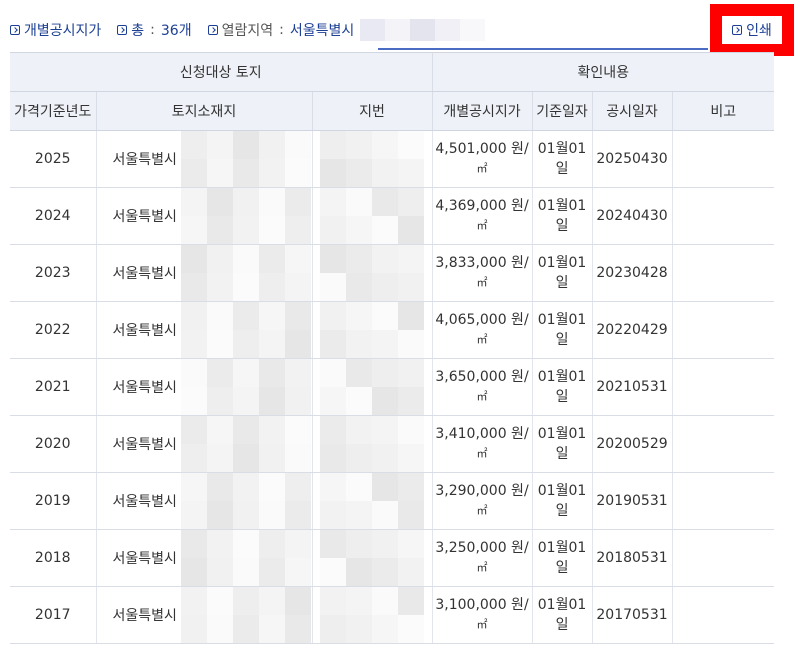 This screenshot has width=800, height=651. Describe the element at coordinates (53, 387) in the screenshot. I see `cell-year: 2021` at that location.